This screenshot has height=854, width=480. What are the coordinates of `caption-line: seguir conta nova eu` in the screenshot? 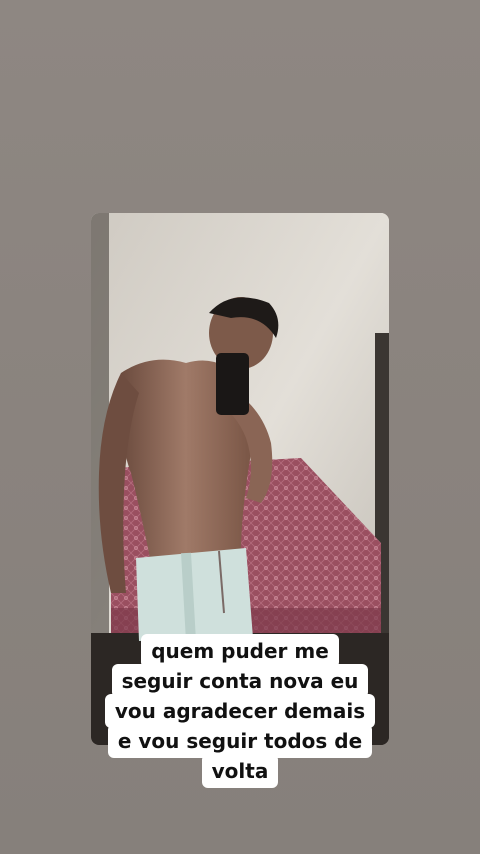 It's located at (240, 681).